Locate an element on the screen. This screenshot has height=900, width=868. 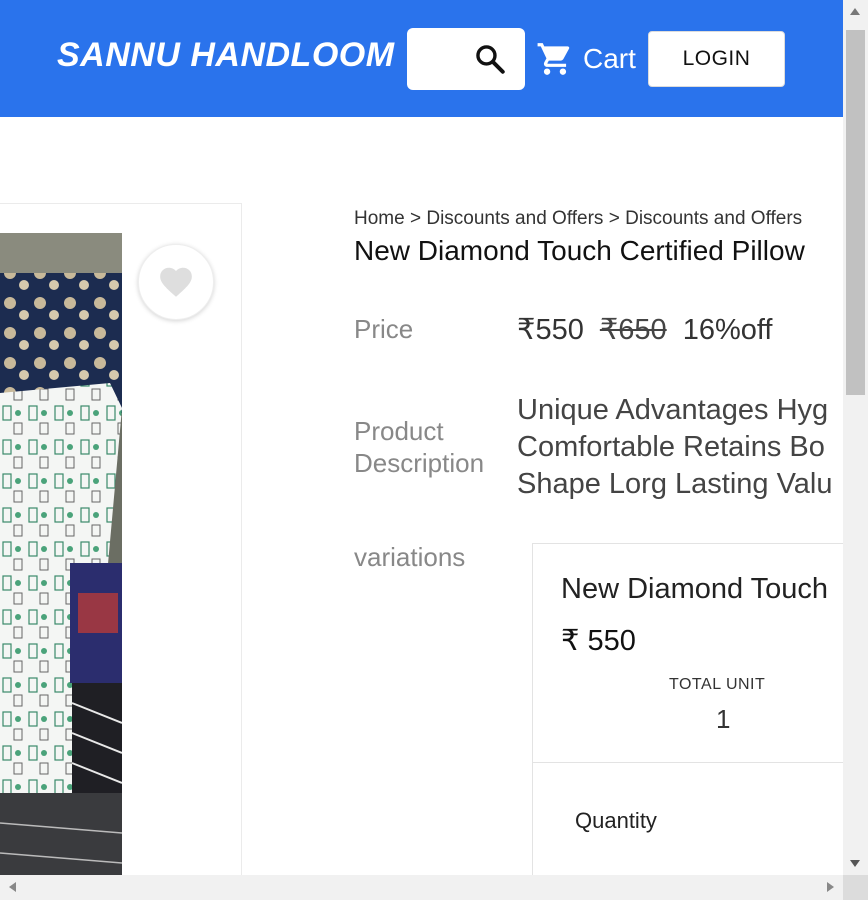
scrollbar-thumb is located at coordinates (855, 212).